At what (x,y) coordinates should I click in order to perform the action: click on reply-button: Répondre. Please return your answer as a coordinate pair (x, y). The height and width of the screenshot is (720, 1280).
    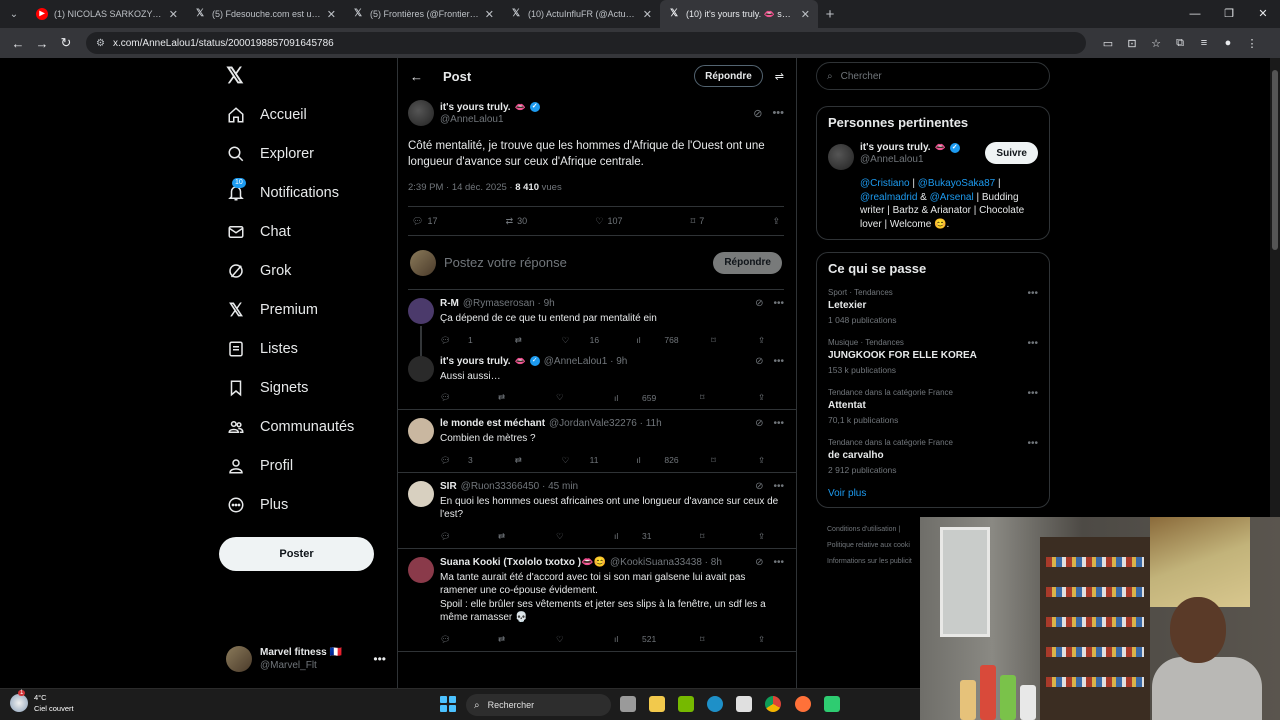
    Looking at the image, I should click on (728, 76).